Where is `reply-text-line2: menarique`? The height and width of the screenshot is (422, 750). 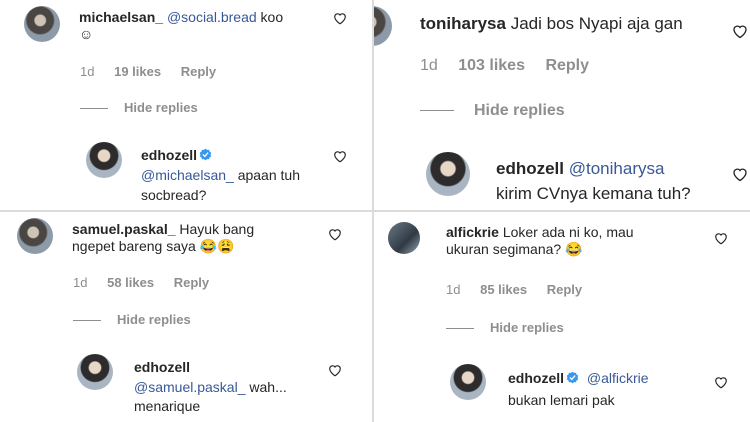
reply-text-line2: menarique is located at coordinates (167, 406).